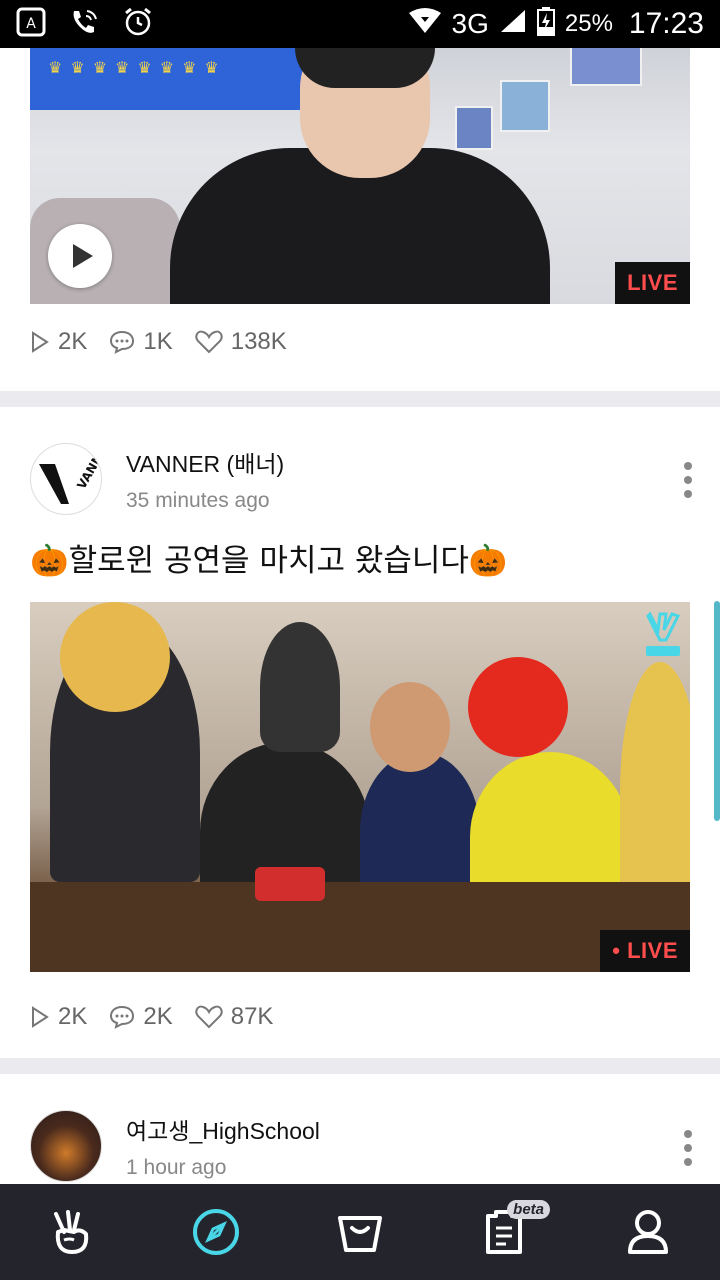 This screenshot has width=720, height=1280. I want to click on avatar: VANNER, so click(66, 479).